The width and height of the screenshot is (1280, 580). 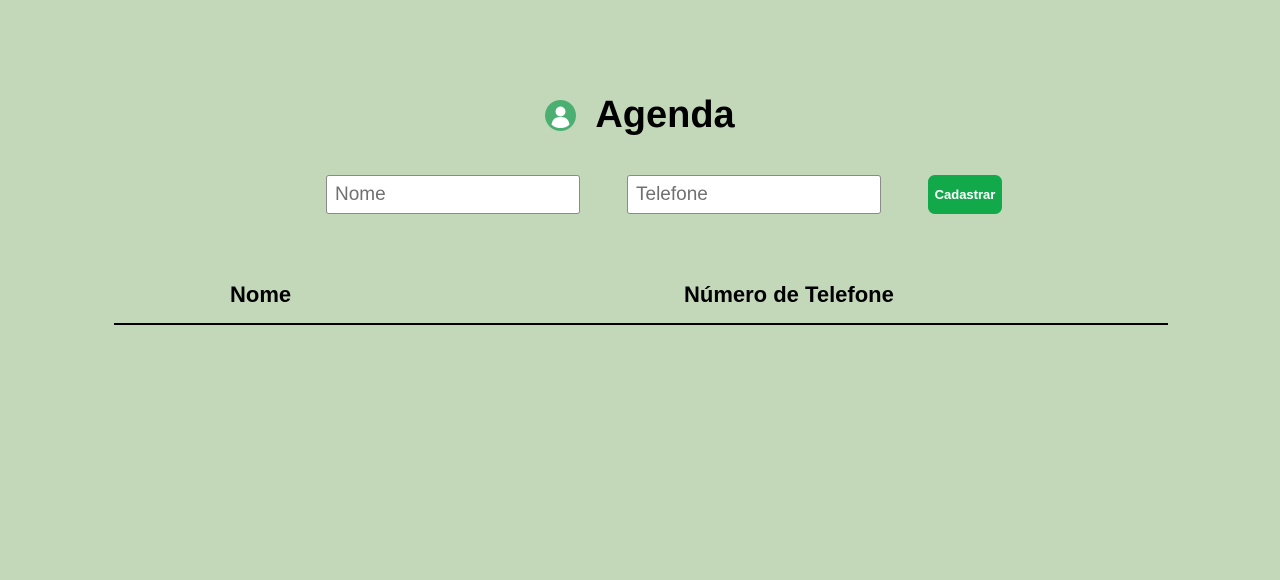 I want to click on phone-input, so click(x=754, y=194).